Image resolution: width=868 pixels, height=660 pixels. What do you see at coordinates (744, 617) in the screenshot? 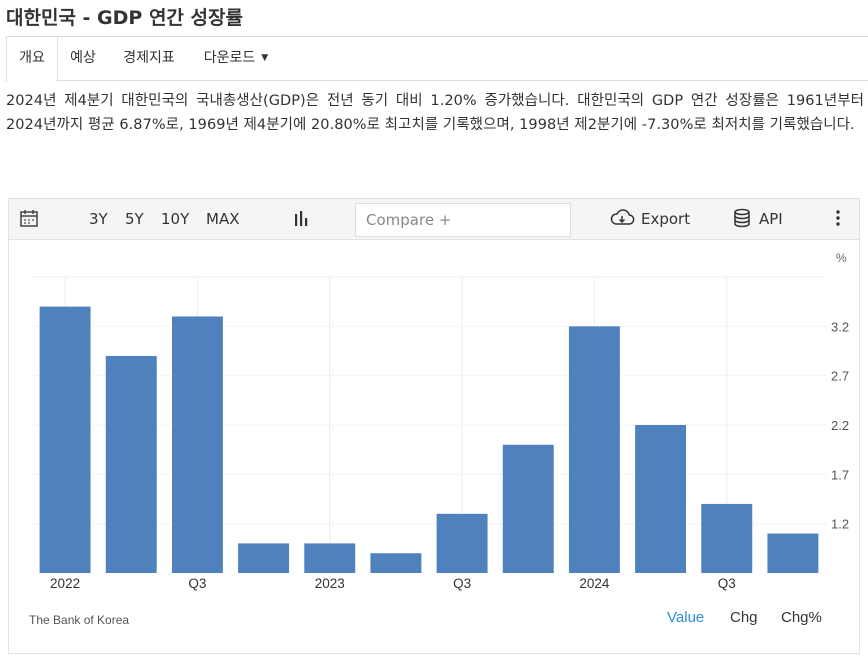
I see `chg-button: Chg` at bounding box center [744, 617].